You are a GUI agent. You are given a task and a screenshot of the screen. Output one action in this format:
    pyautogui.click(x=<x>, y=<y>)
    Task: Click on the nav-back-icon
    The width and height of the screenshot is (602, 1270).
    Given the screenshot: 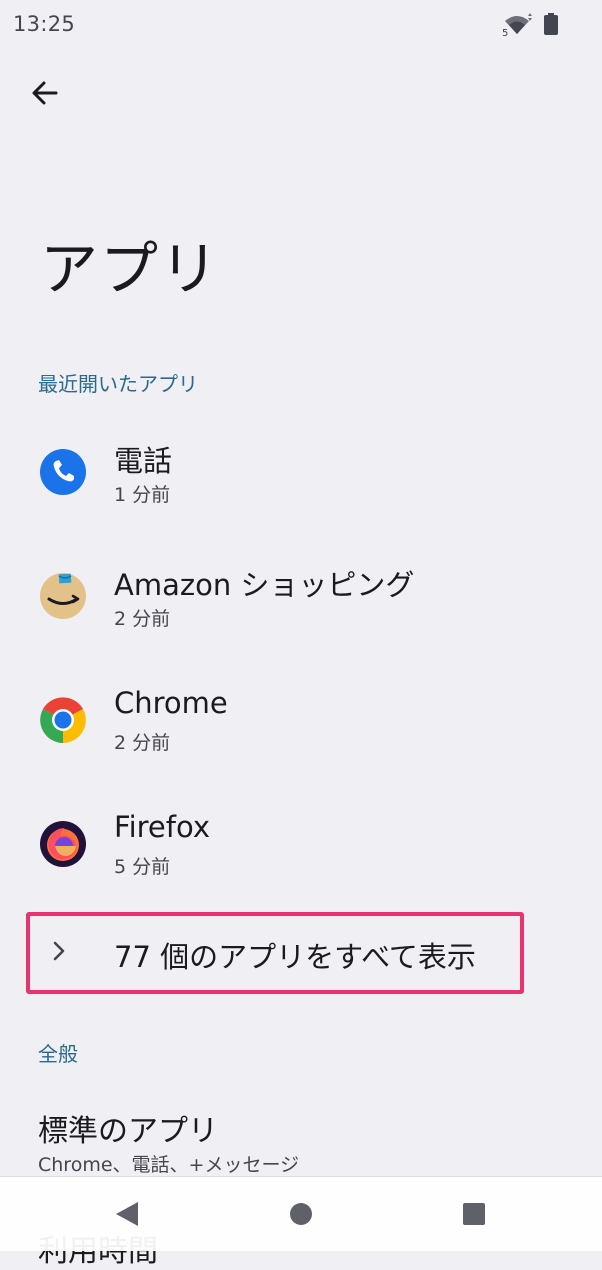 What is the action you would take?
    pyautogui.click(x=127, y=1214)
    